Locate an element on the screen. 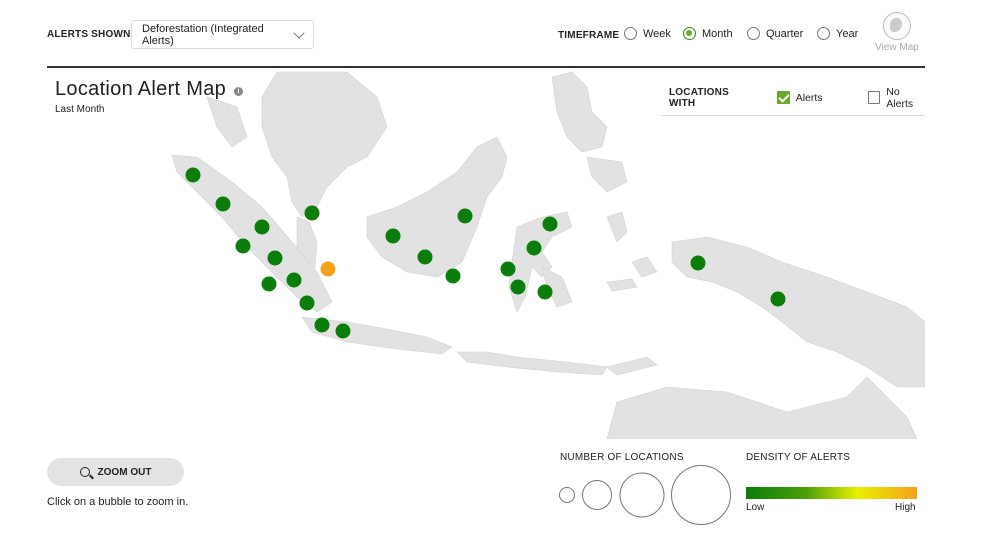  zoom-out-button: ZOOM OUT is located at coordinates (115, 472).